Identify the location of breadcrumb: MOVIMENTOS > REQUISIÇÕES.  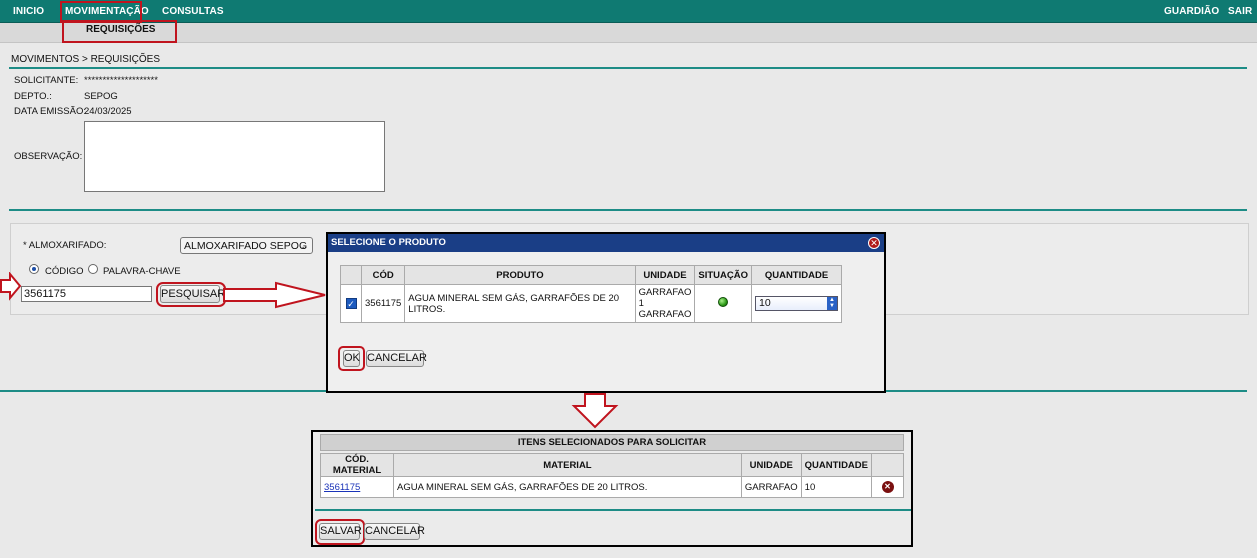
(85, 59).